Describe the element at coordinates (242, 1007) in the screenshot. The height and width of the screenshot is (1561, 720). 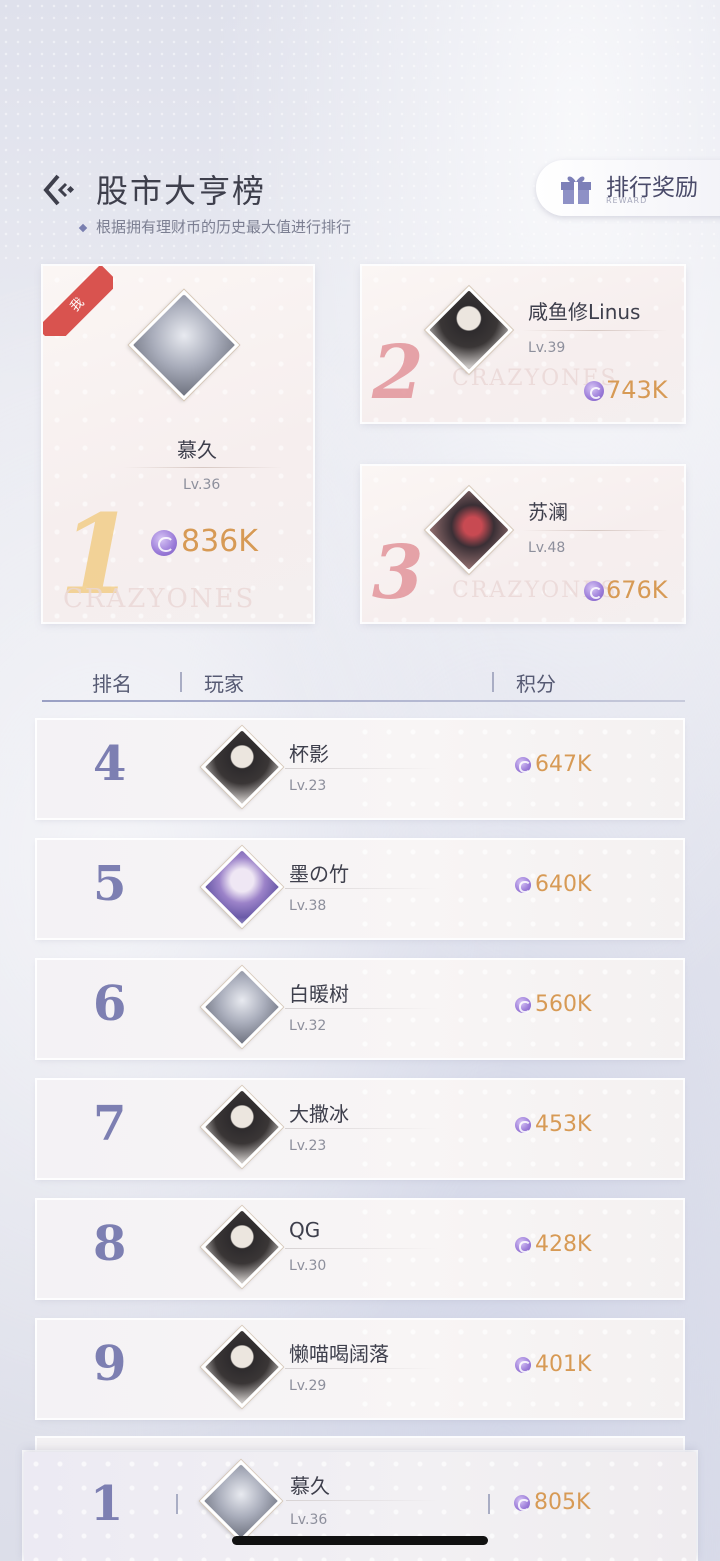
I see `silver-hair-avatar` at that location.